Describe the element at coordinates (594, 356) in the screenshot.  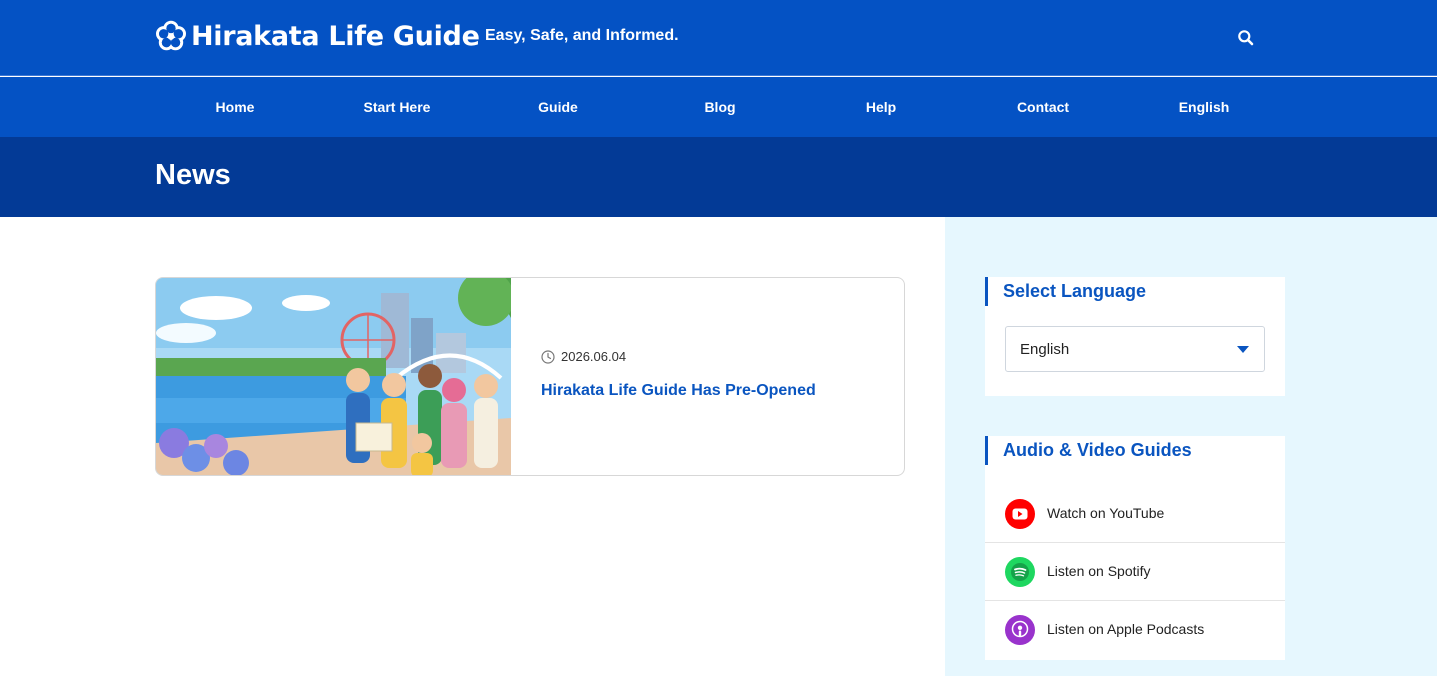
I see `post-date-text: 2026.06.04` at that location.